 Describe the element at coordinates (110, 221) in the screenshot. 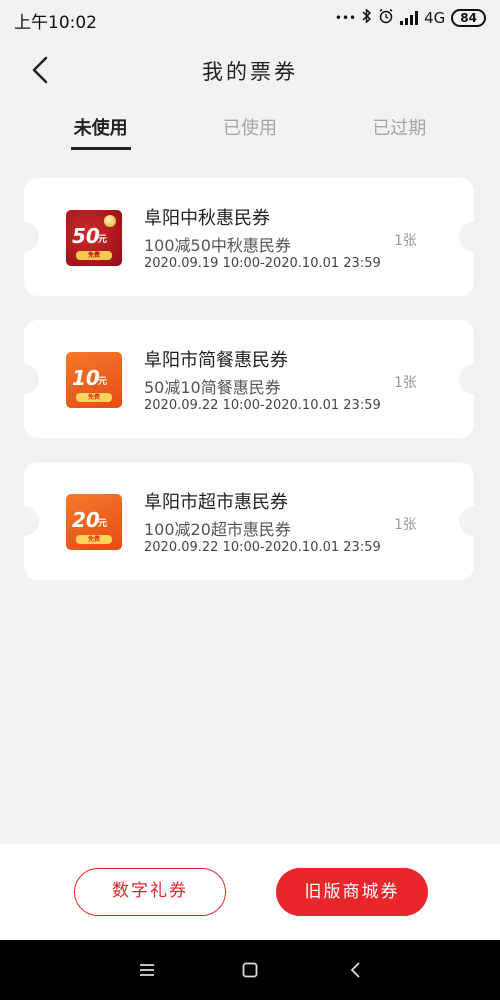

I see `coin-decoration` at that location.